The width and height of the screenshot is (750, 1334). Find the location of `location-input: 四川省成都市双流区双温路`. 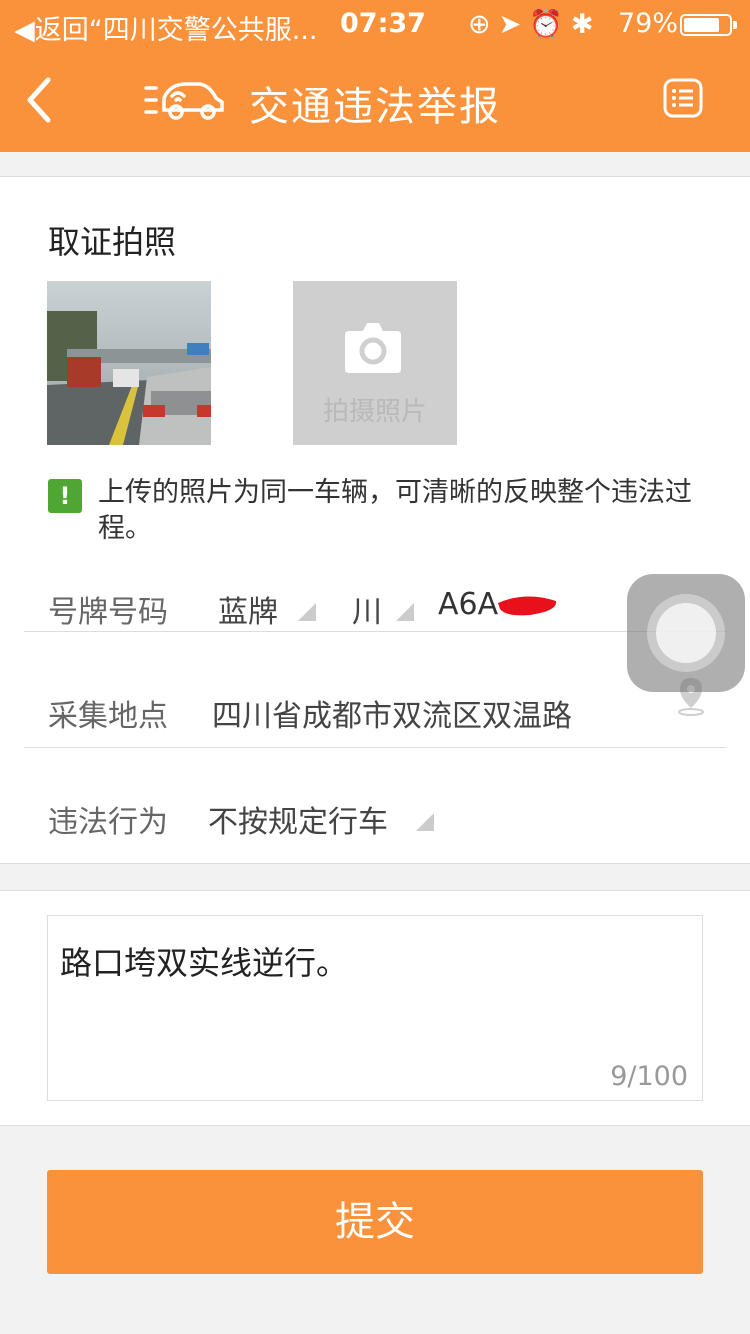

location-input: 四川省成都市双流区双温路 is located at coordinates (392, 713).